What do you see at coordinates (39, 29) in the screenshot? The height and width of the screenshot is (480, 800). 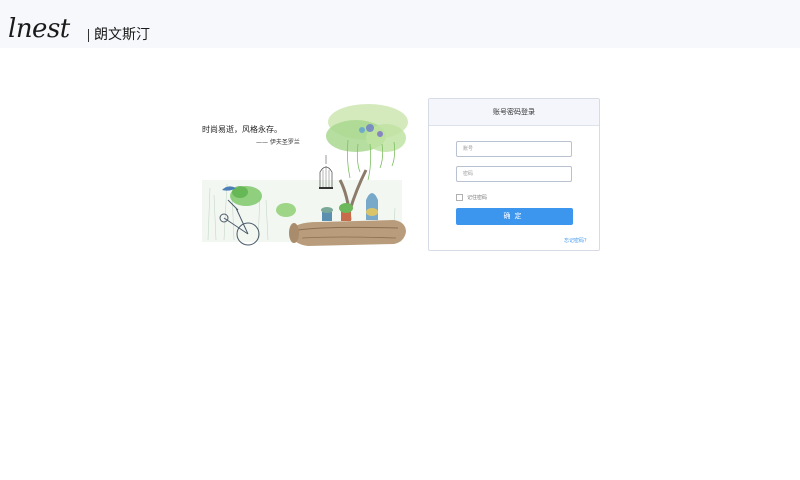 I see `brand-script-logo: lnest` at bounding box center [39, 29].